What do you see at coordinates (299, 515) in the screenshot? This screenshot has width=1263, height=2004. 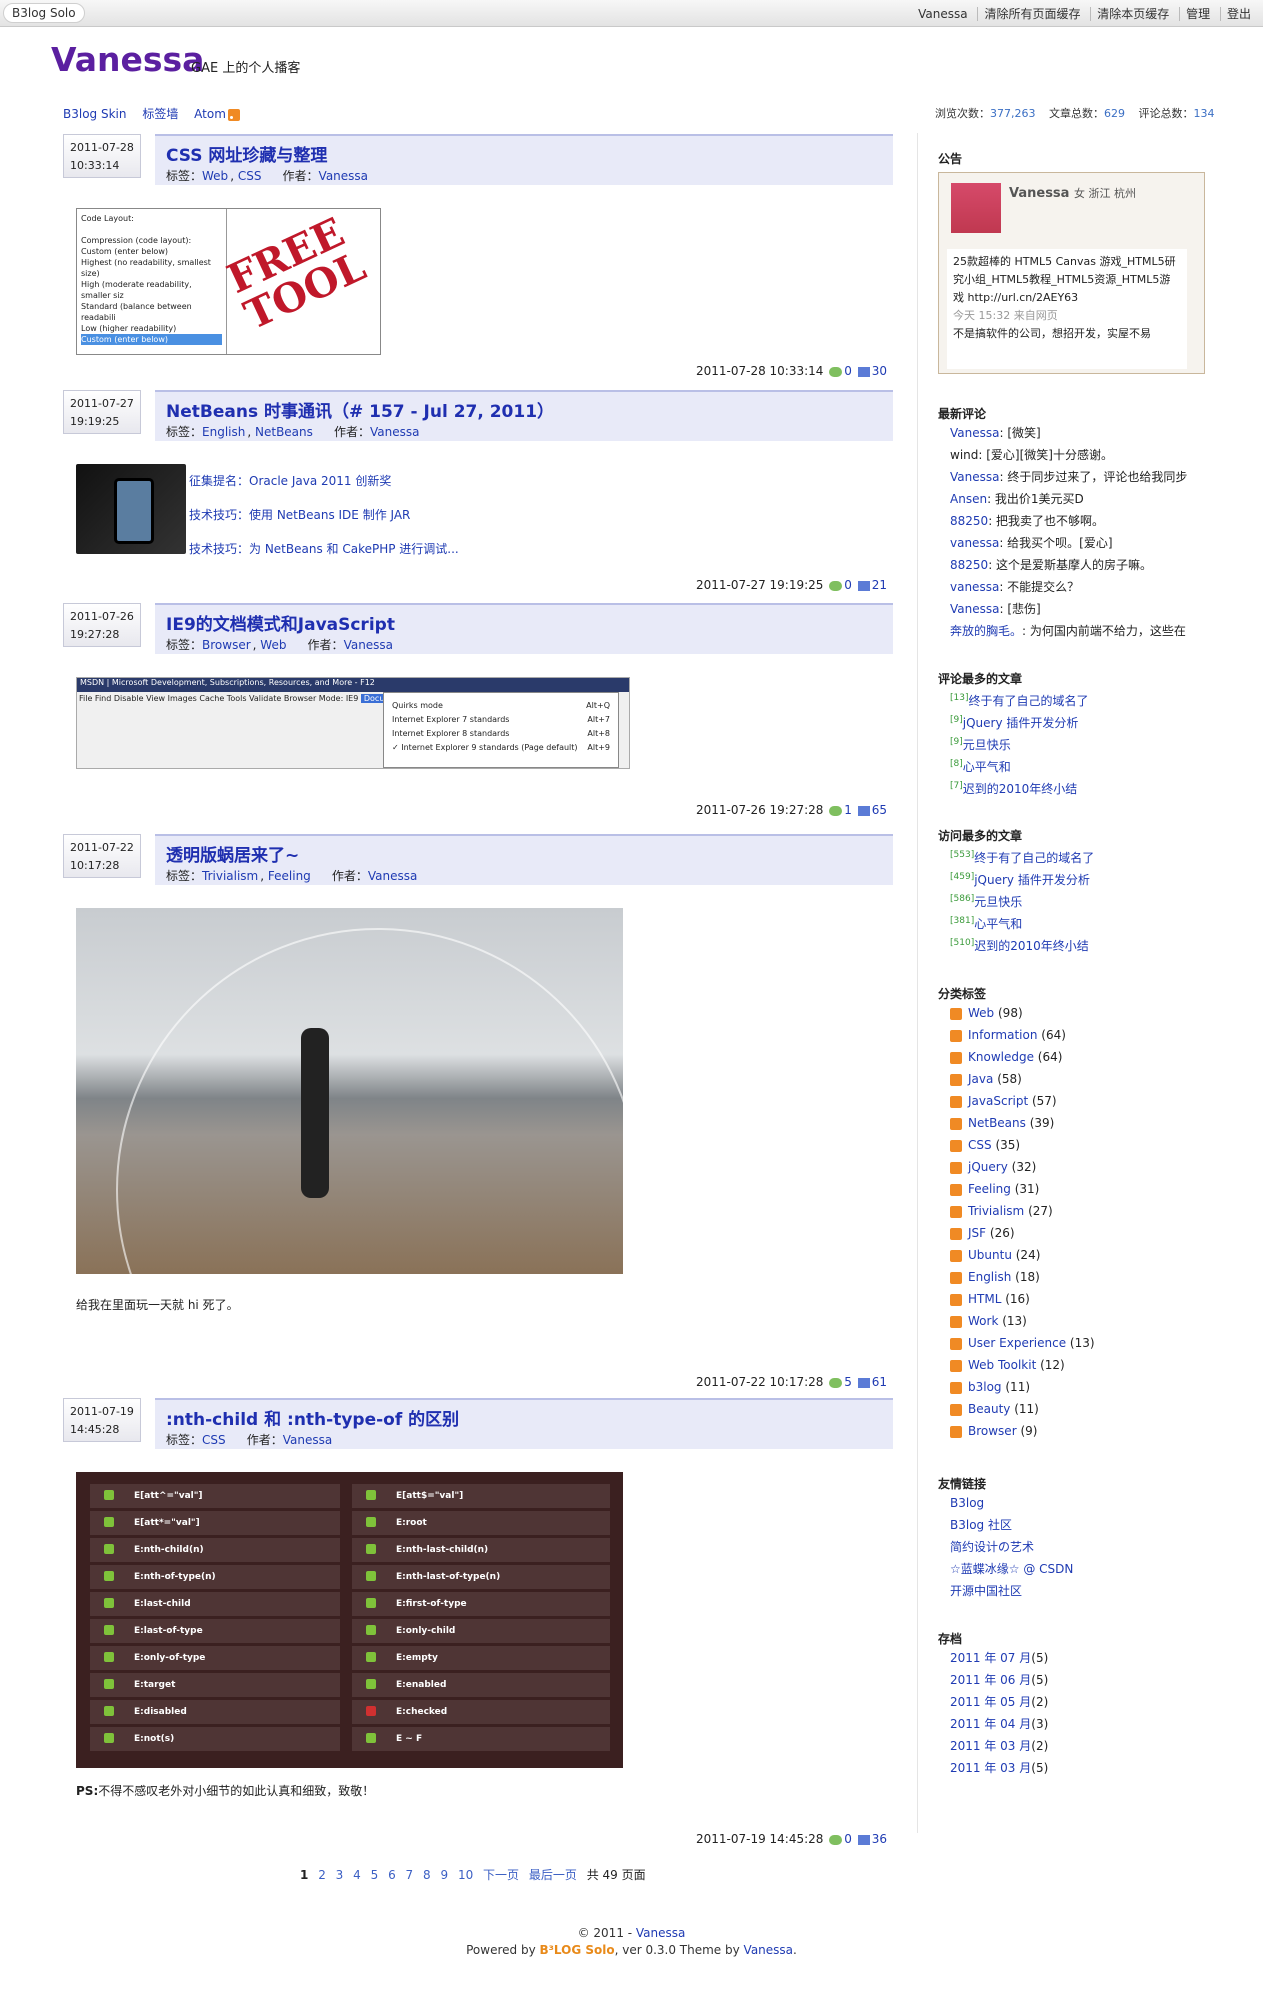 I see `post-link: 技术技巧：使用 NetBeans IDE 制作 JAR` at bounding box center [299, 515].